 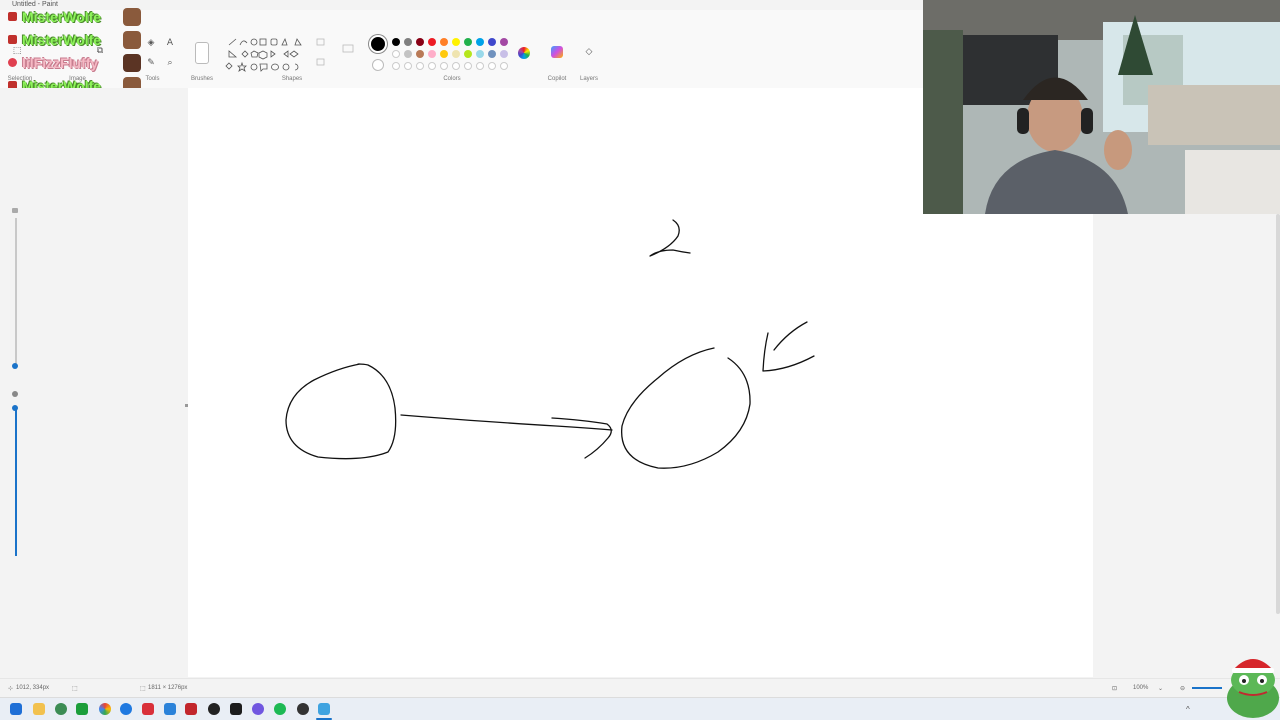 I want to click on spreadsheet-icon, so click(x=82, y=709).